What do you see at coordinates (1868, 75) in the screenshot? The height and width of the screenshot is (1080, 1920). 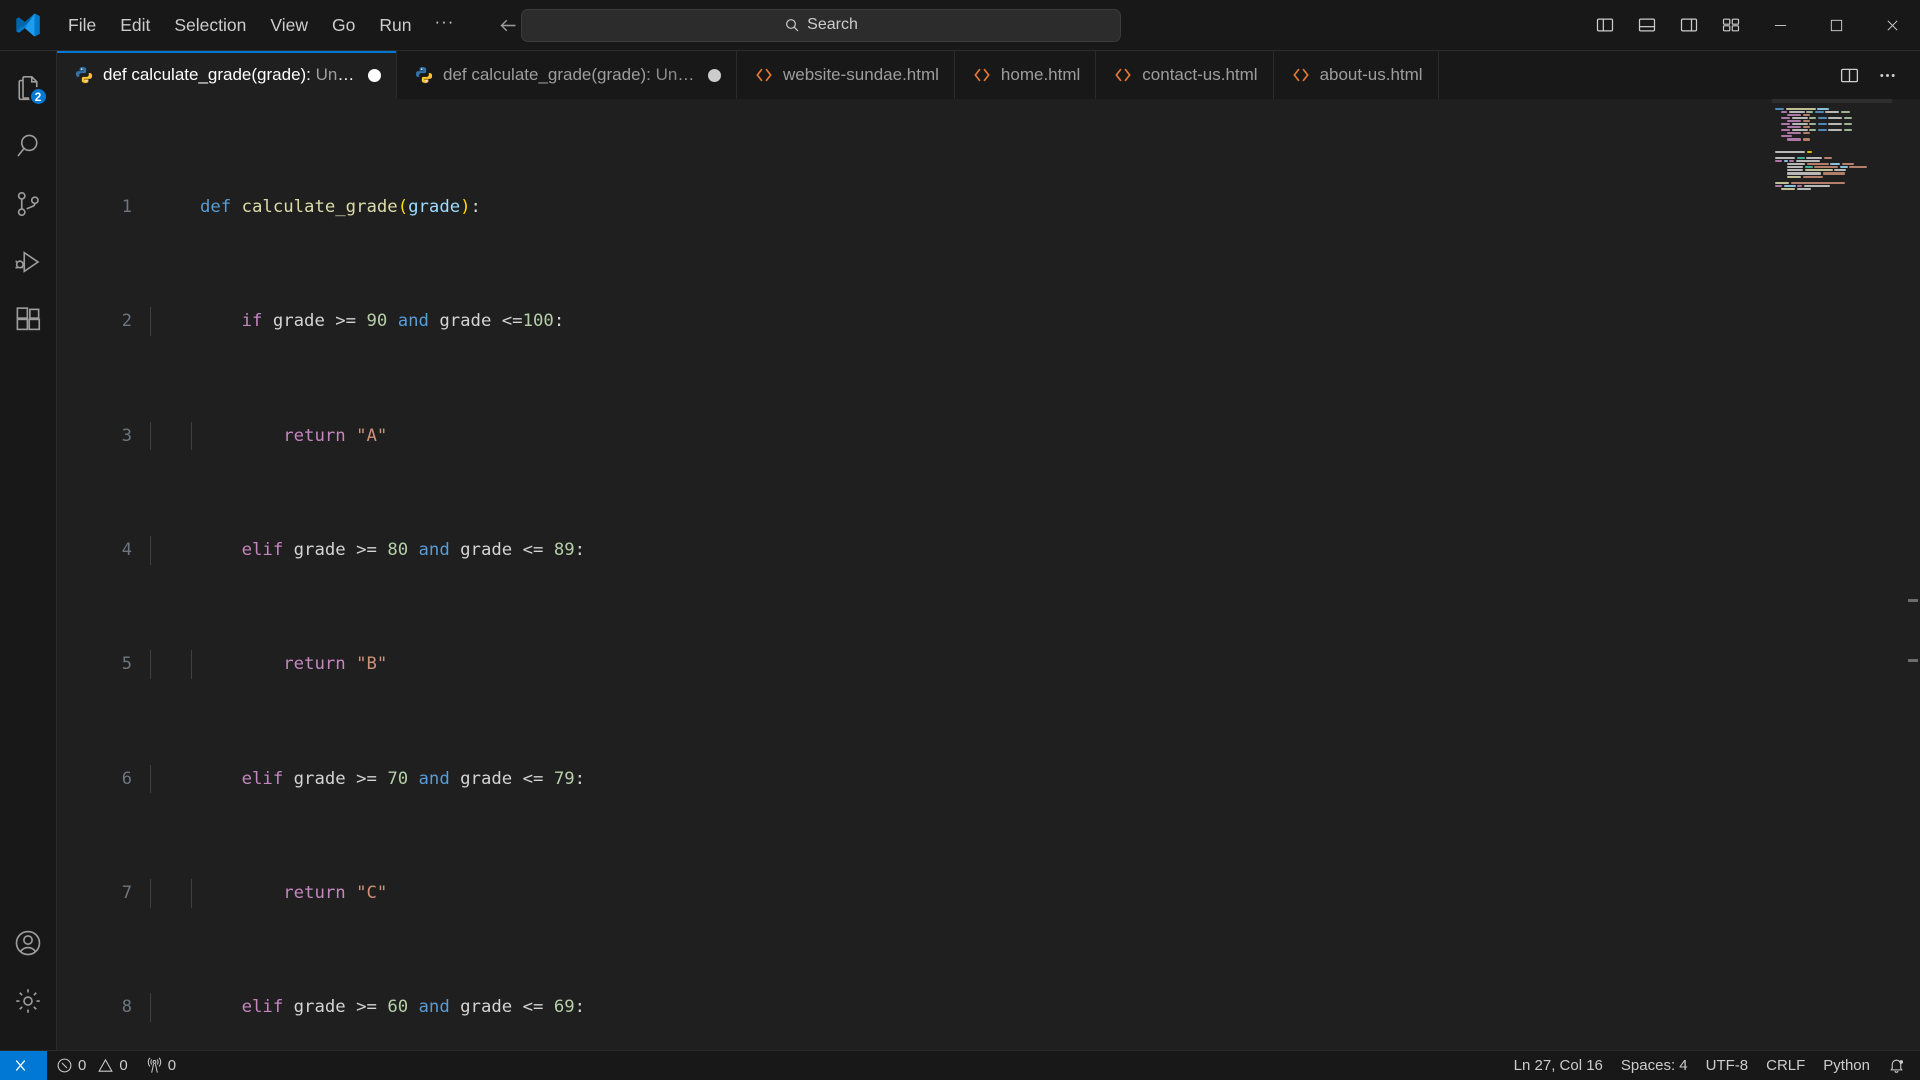 I see `editor-actions` at bounding box center [1868, 75].